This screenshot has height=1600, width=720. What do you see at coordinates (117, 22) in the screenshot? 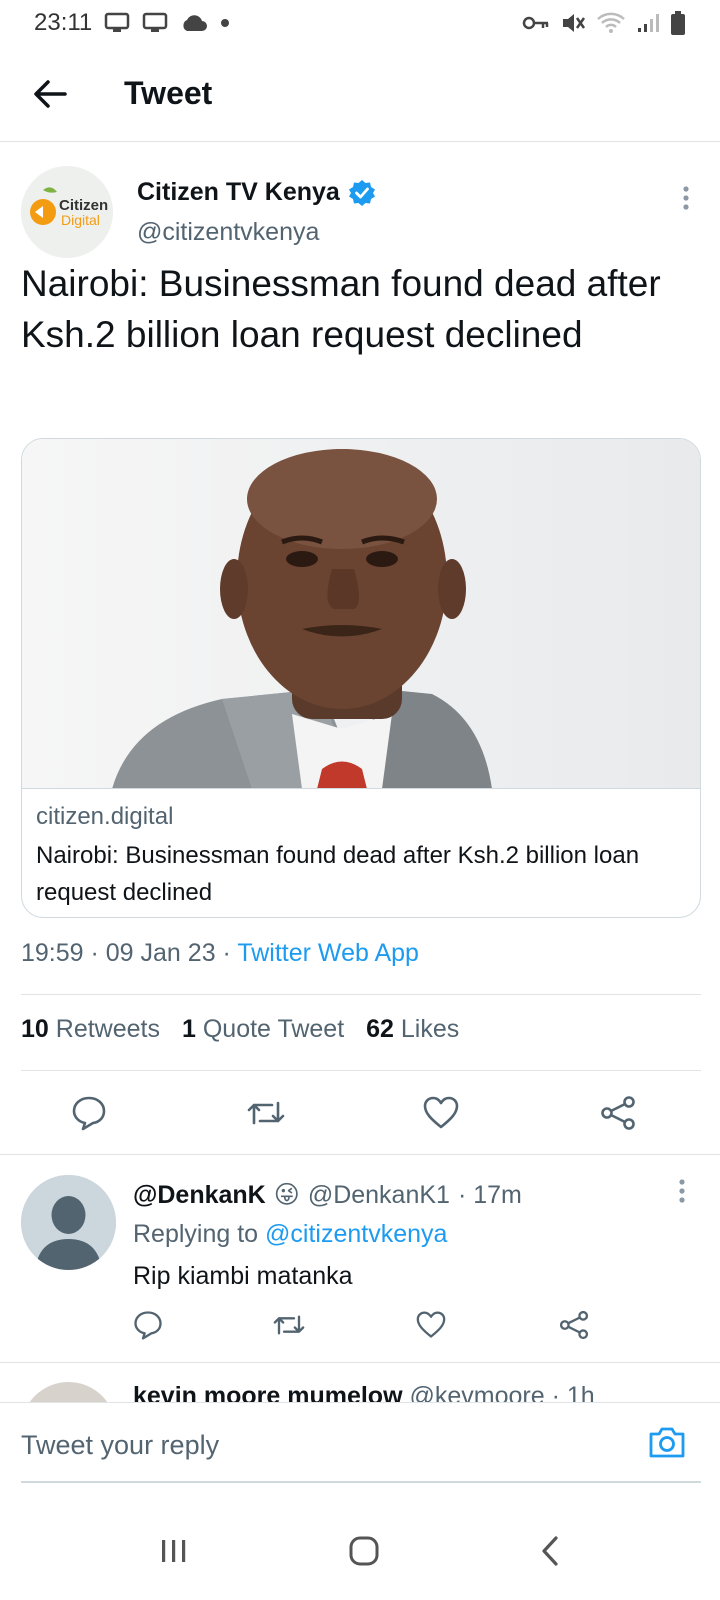
I see `screen-cast-icon` at bounding box center [117, 22].